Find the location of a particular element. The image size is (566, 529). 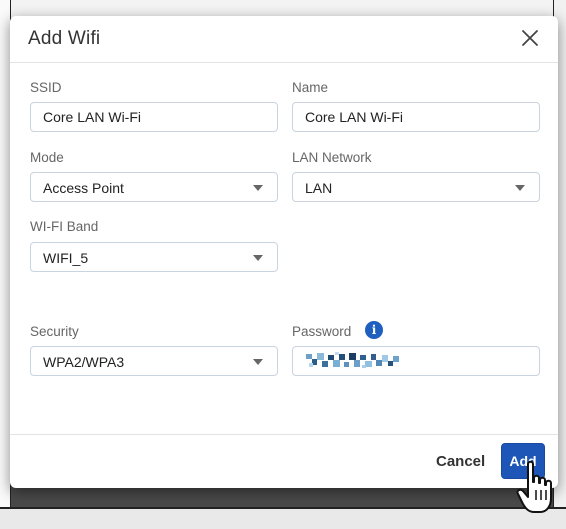

password-label: Password is located at coordinates (322, 331).